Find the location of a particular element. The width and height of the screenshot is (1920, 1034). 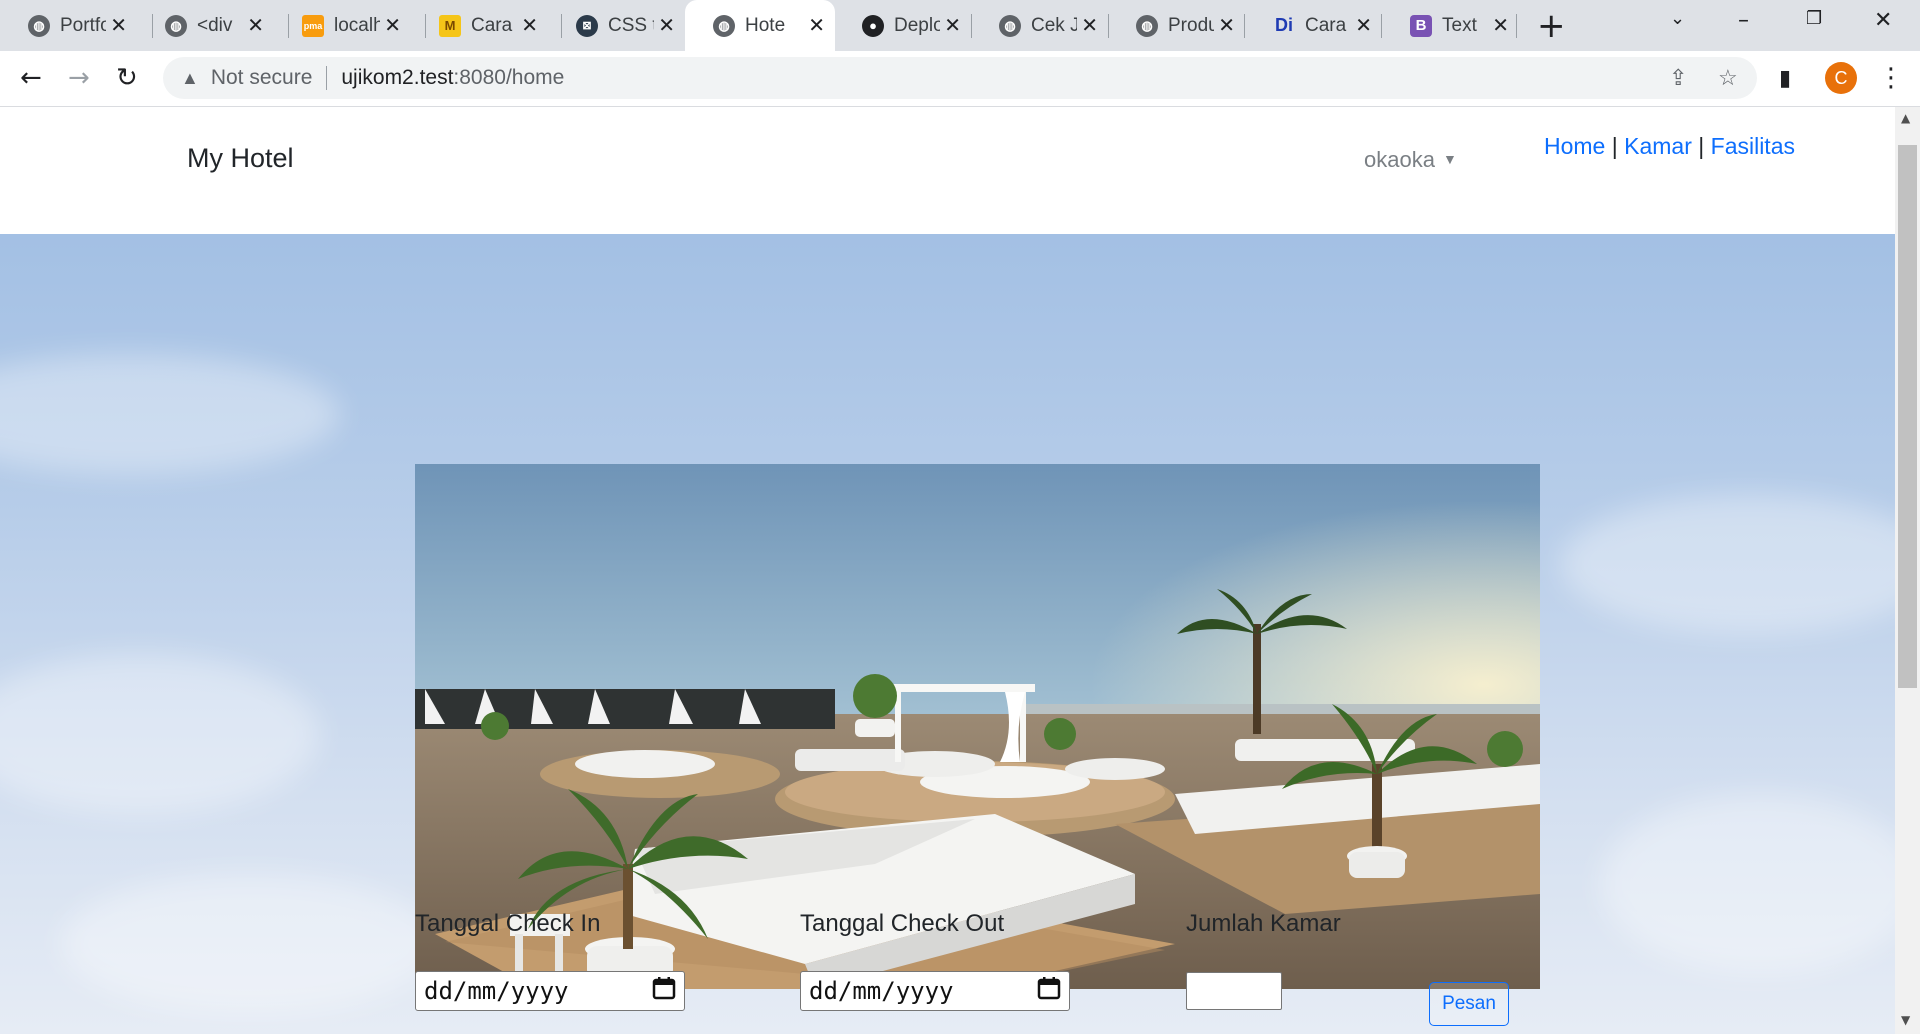

browser-tab: ● Deplo ✕ is located at coordinates (902, 25).